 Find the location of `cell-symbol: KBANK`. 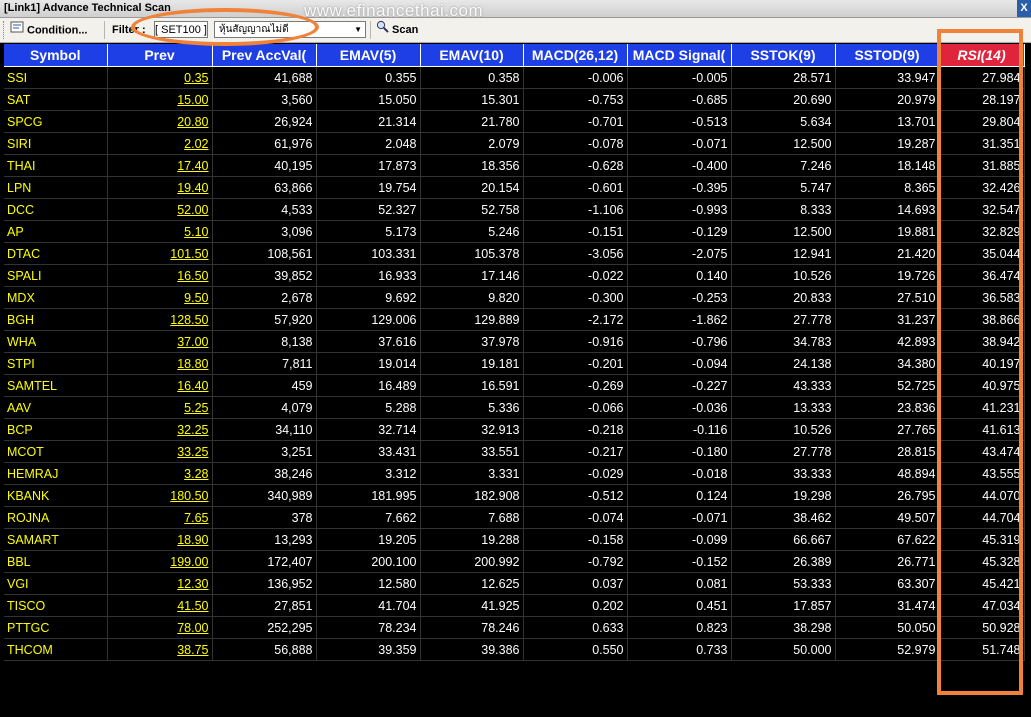

cell-symbol: KBANK is located at coordinates (56, 495).